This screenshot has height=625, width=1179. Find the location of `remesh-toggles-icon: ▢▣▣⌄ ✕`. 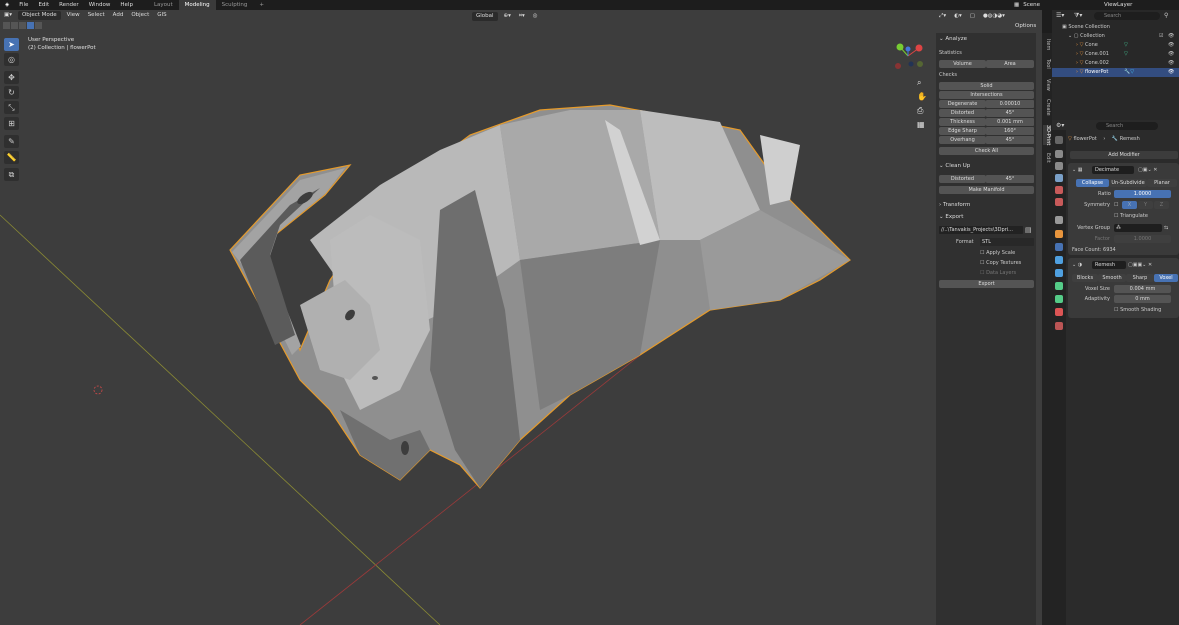

remesh-toggles-icon: ▢▣▣⌄ ✕ is located at coordinates (1140, 265).